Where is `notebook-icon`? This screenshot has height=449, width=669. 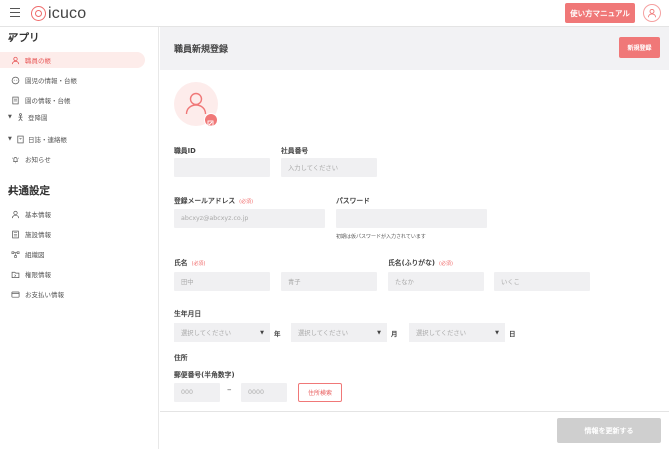 notebook-icon is located at coordinates (20, 139).